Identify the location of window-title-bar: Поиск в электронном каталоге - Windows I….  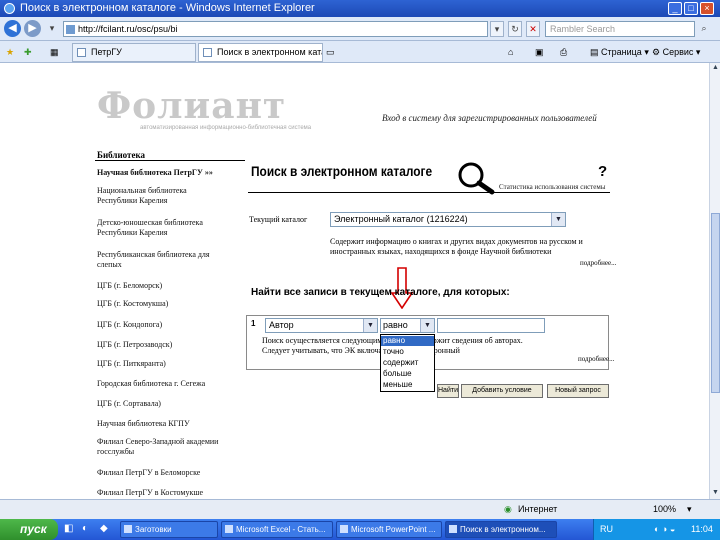
(360, 8).